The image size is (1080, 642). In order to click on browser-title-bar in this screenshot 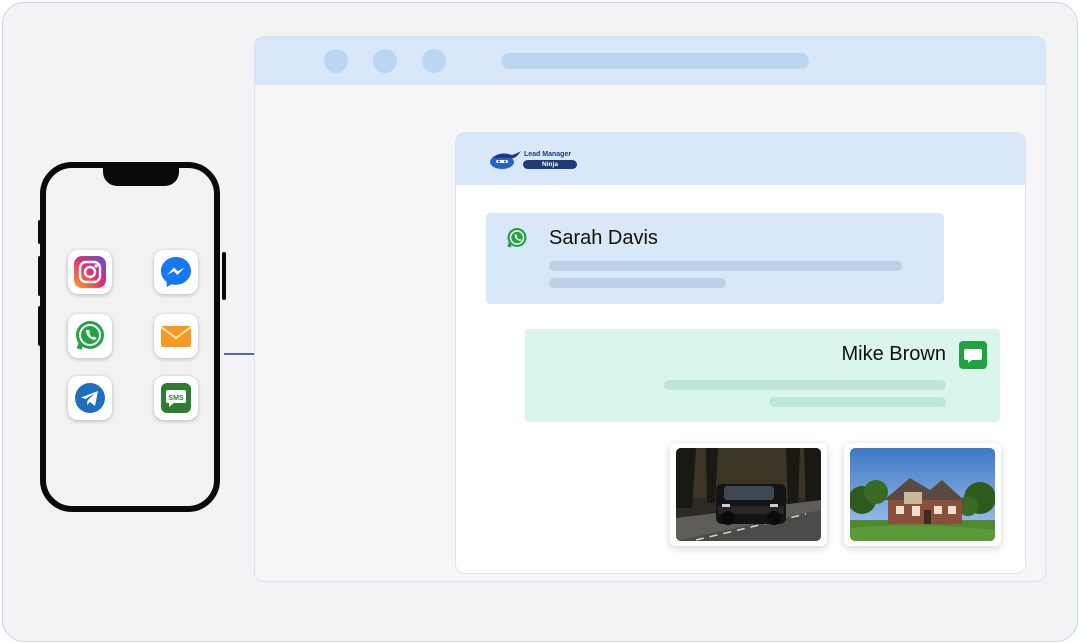, I will do `click(650, 61)`.